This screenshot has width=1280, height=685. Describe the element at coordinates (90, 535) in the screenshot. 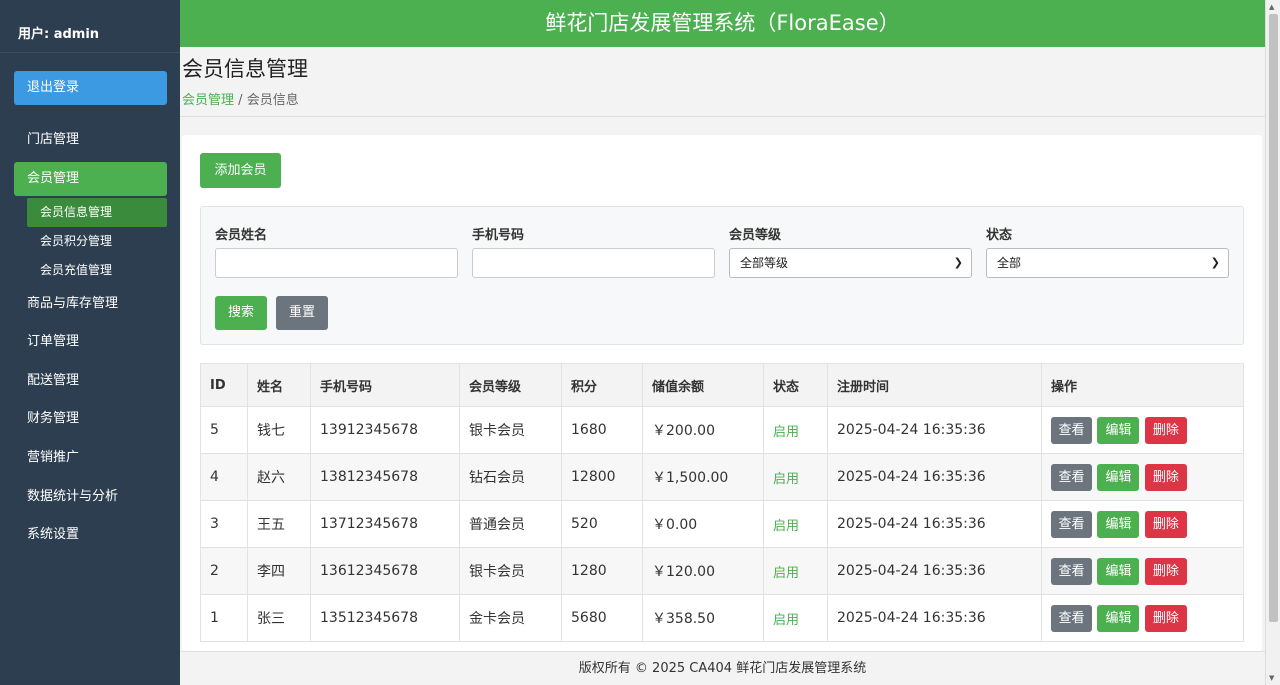

I see `sidebar-item-settings: 系统设置` at that location.